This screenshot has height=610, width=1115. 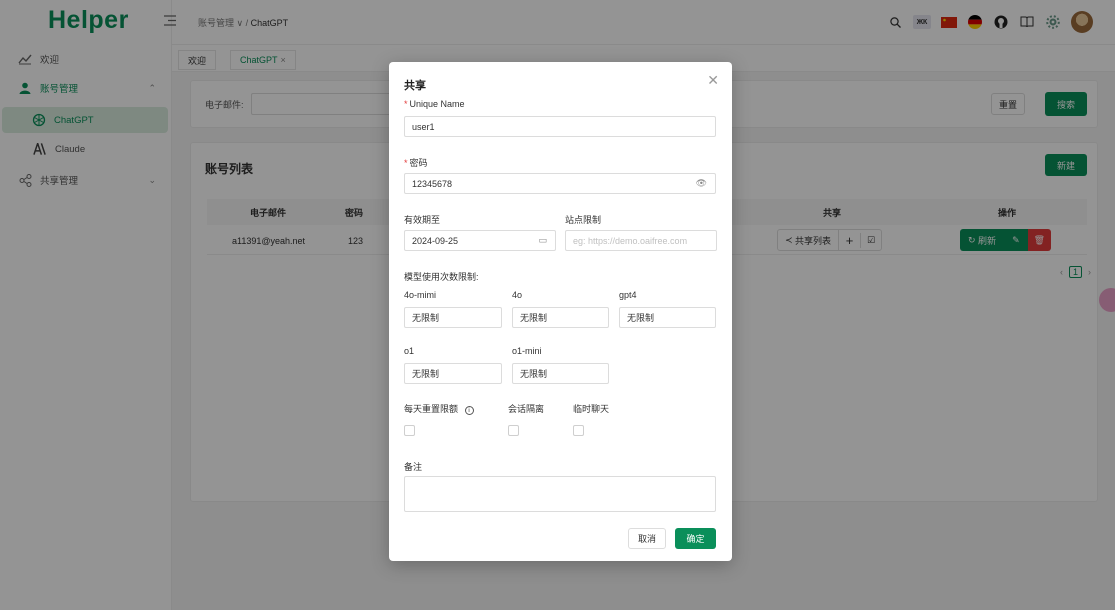 What do you see at coordinates (647, 538) in the screenshot?
I see `cancel-button: 取消` at bounding box center [647, 538].